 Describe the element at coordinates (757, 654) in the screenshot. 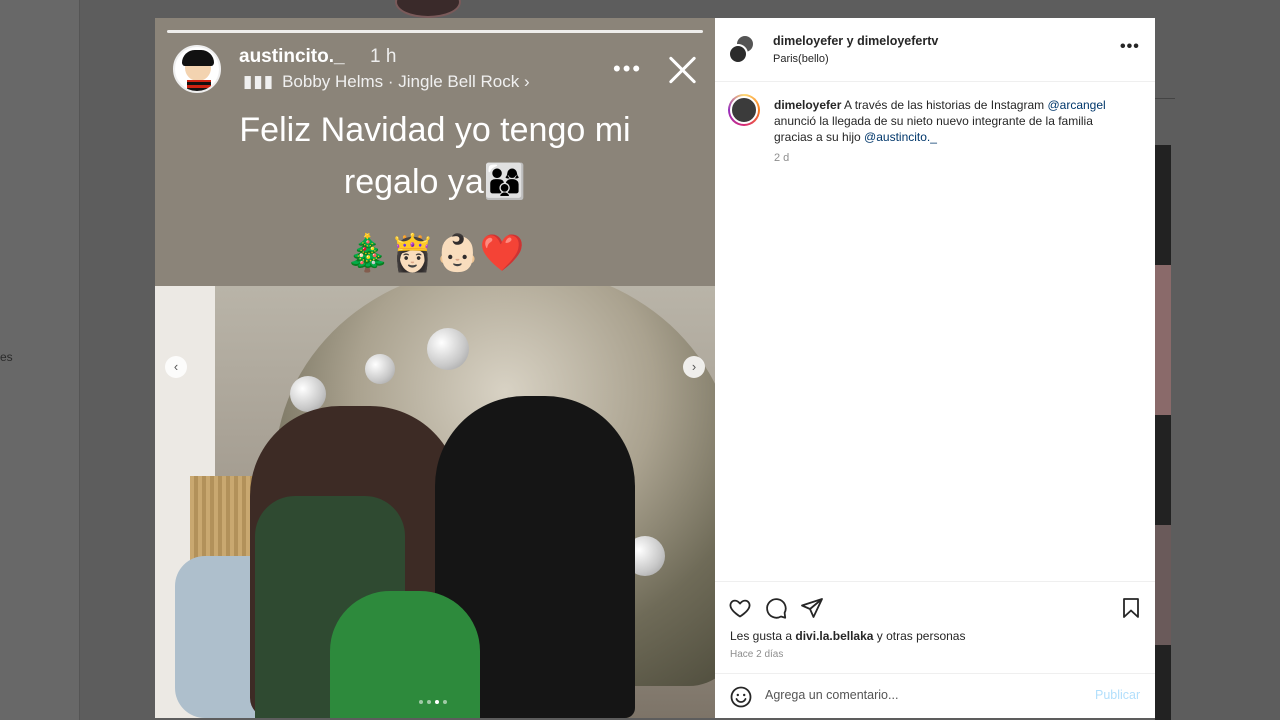

I see `post-date: Hace 2 días` at that location.